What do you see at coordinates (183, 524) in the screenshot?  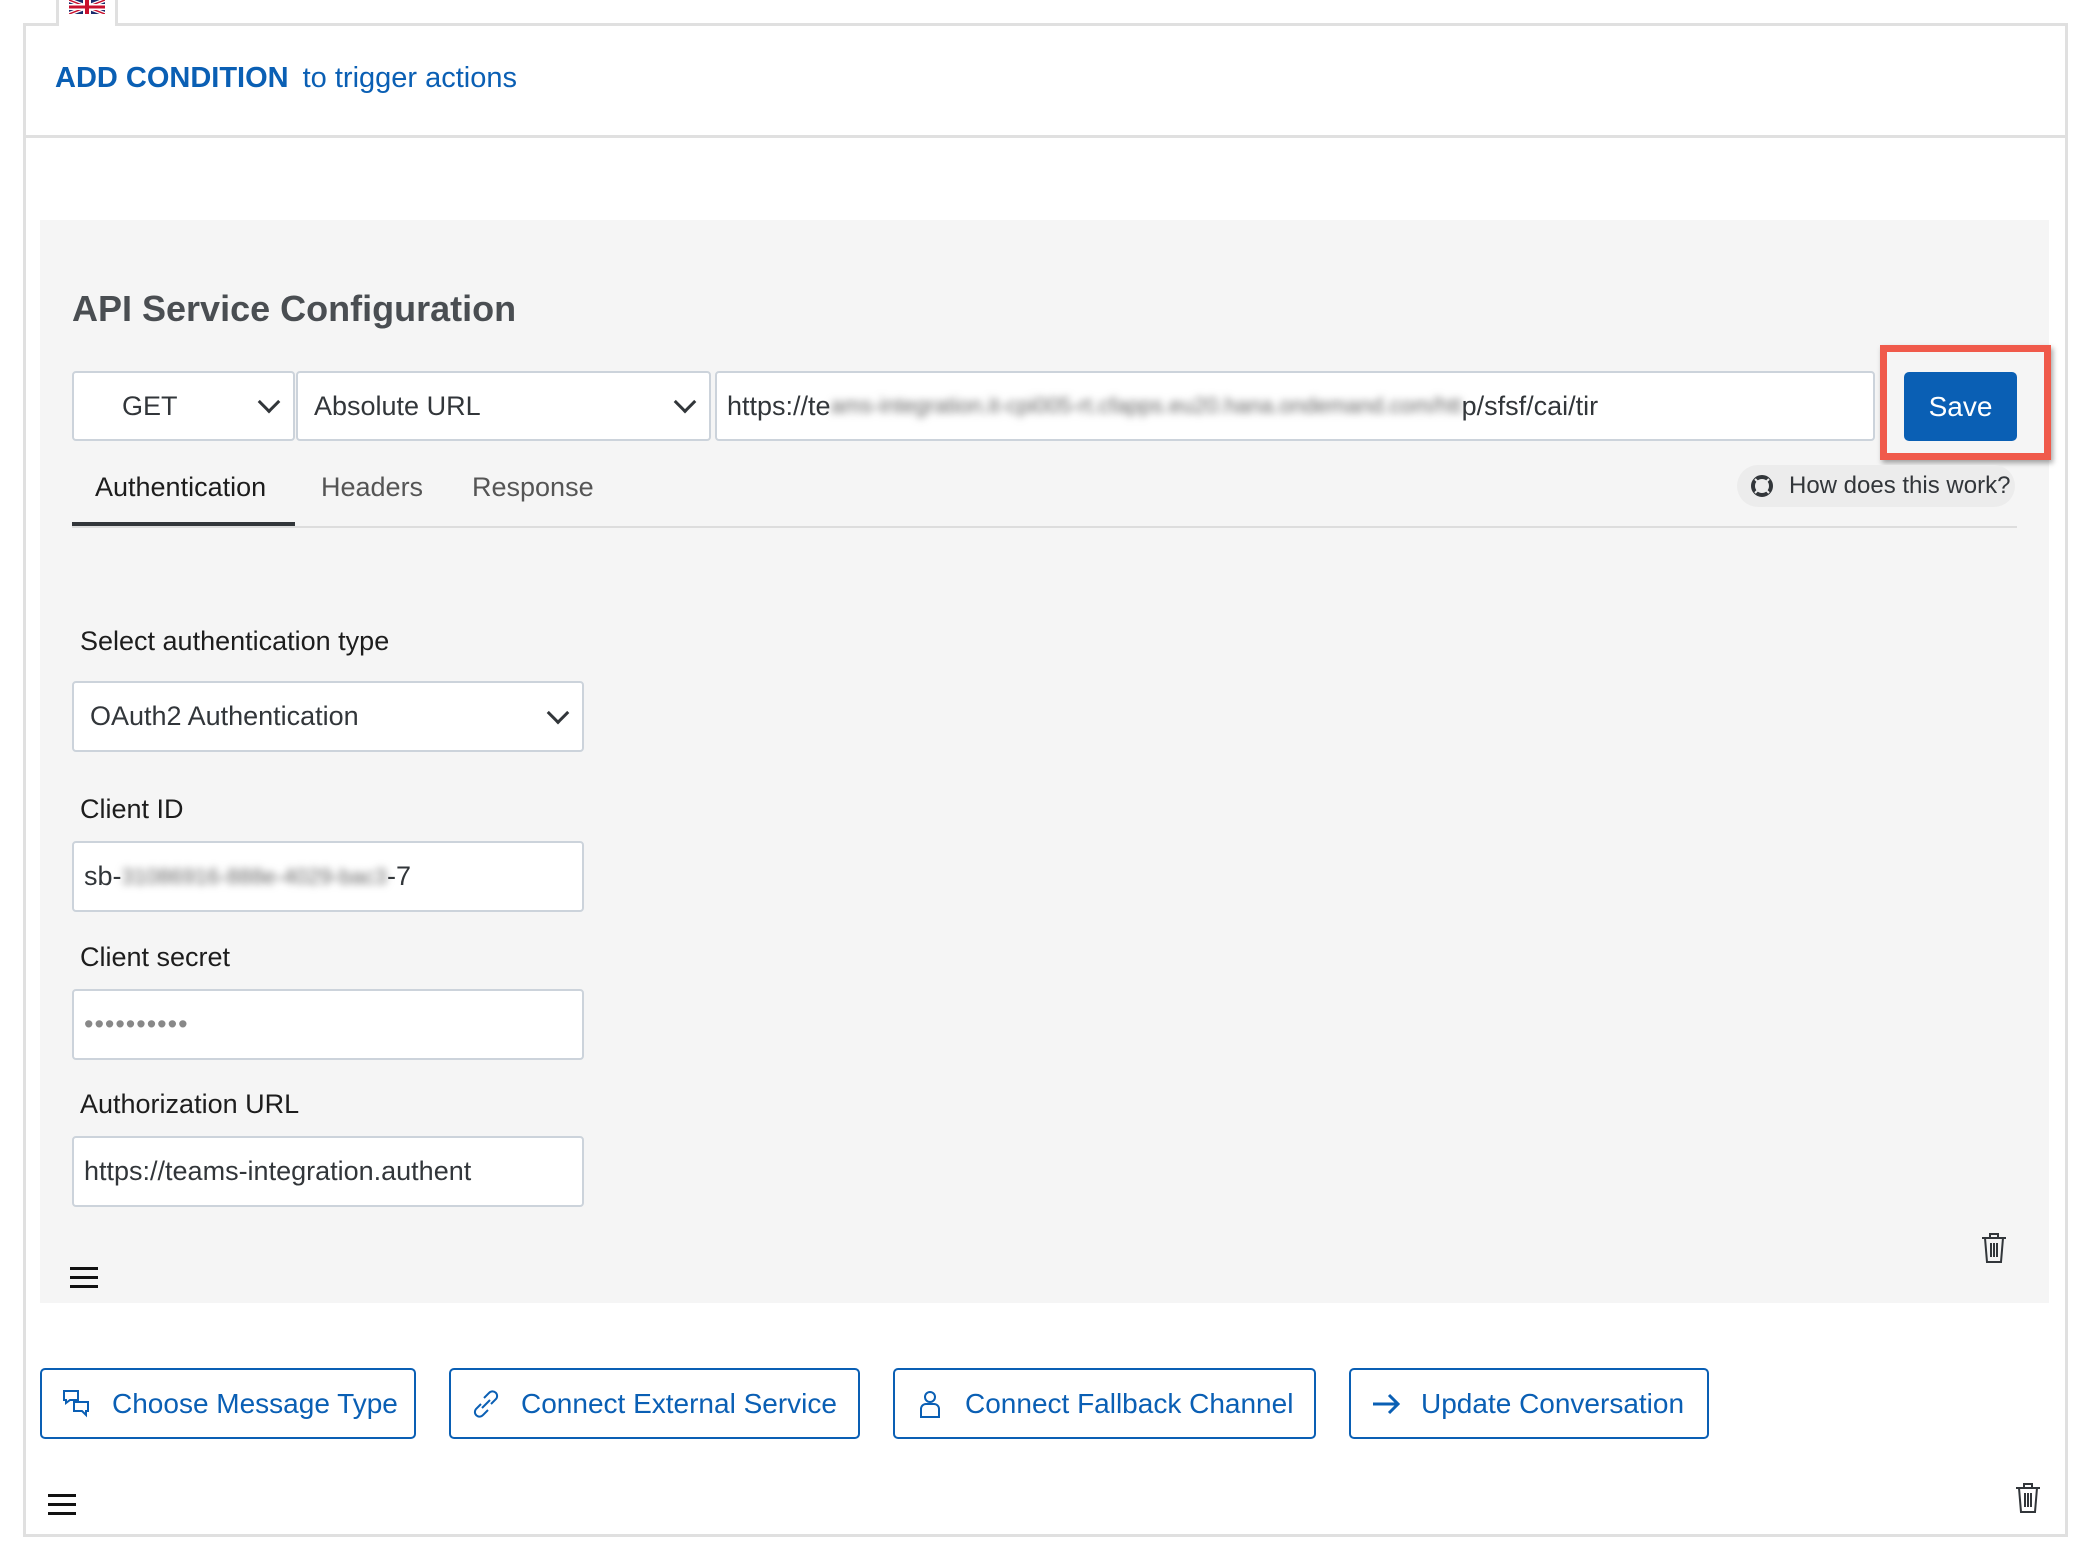 I see `active-tab-indicator` at bounding box center [183, 524].